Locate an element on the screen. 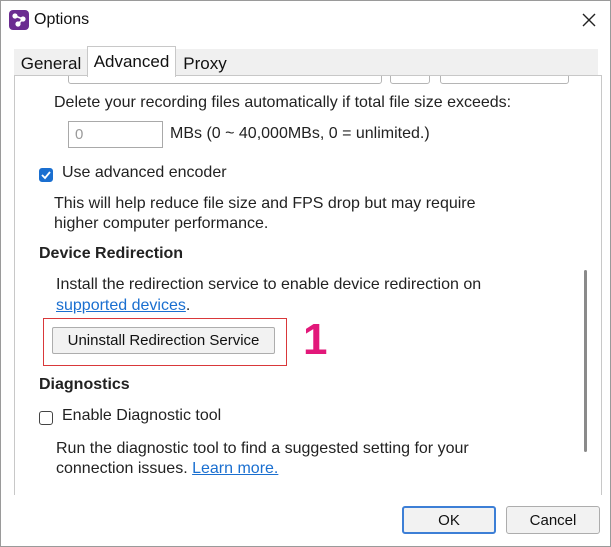 The height and width of the screenshot is (547, 611). advanced-encoder-checkbox is located at coordinates (46, 175).